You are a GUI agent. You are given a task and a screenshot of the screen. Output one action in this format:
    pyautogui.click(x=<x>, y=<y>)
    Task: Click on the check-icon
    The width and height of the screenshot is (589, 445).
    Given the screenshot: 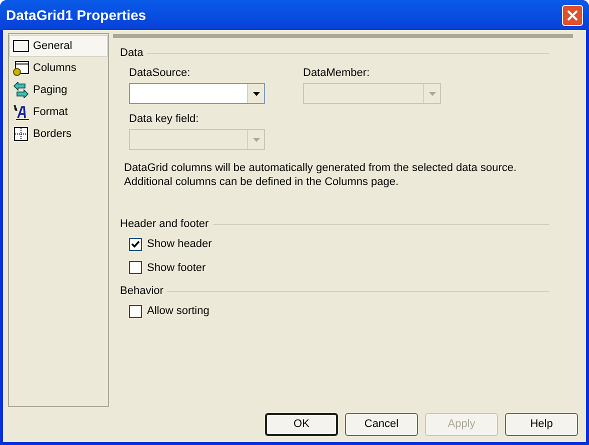 What is the action you would take?
    pyautogui.click(x=135, y=244)
    